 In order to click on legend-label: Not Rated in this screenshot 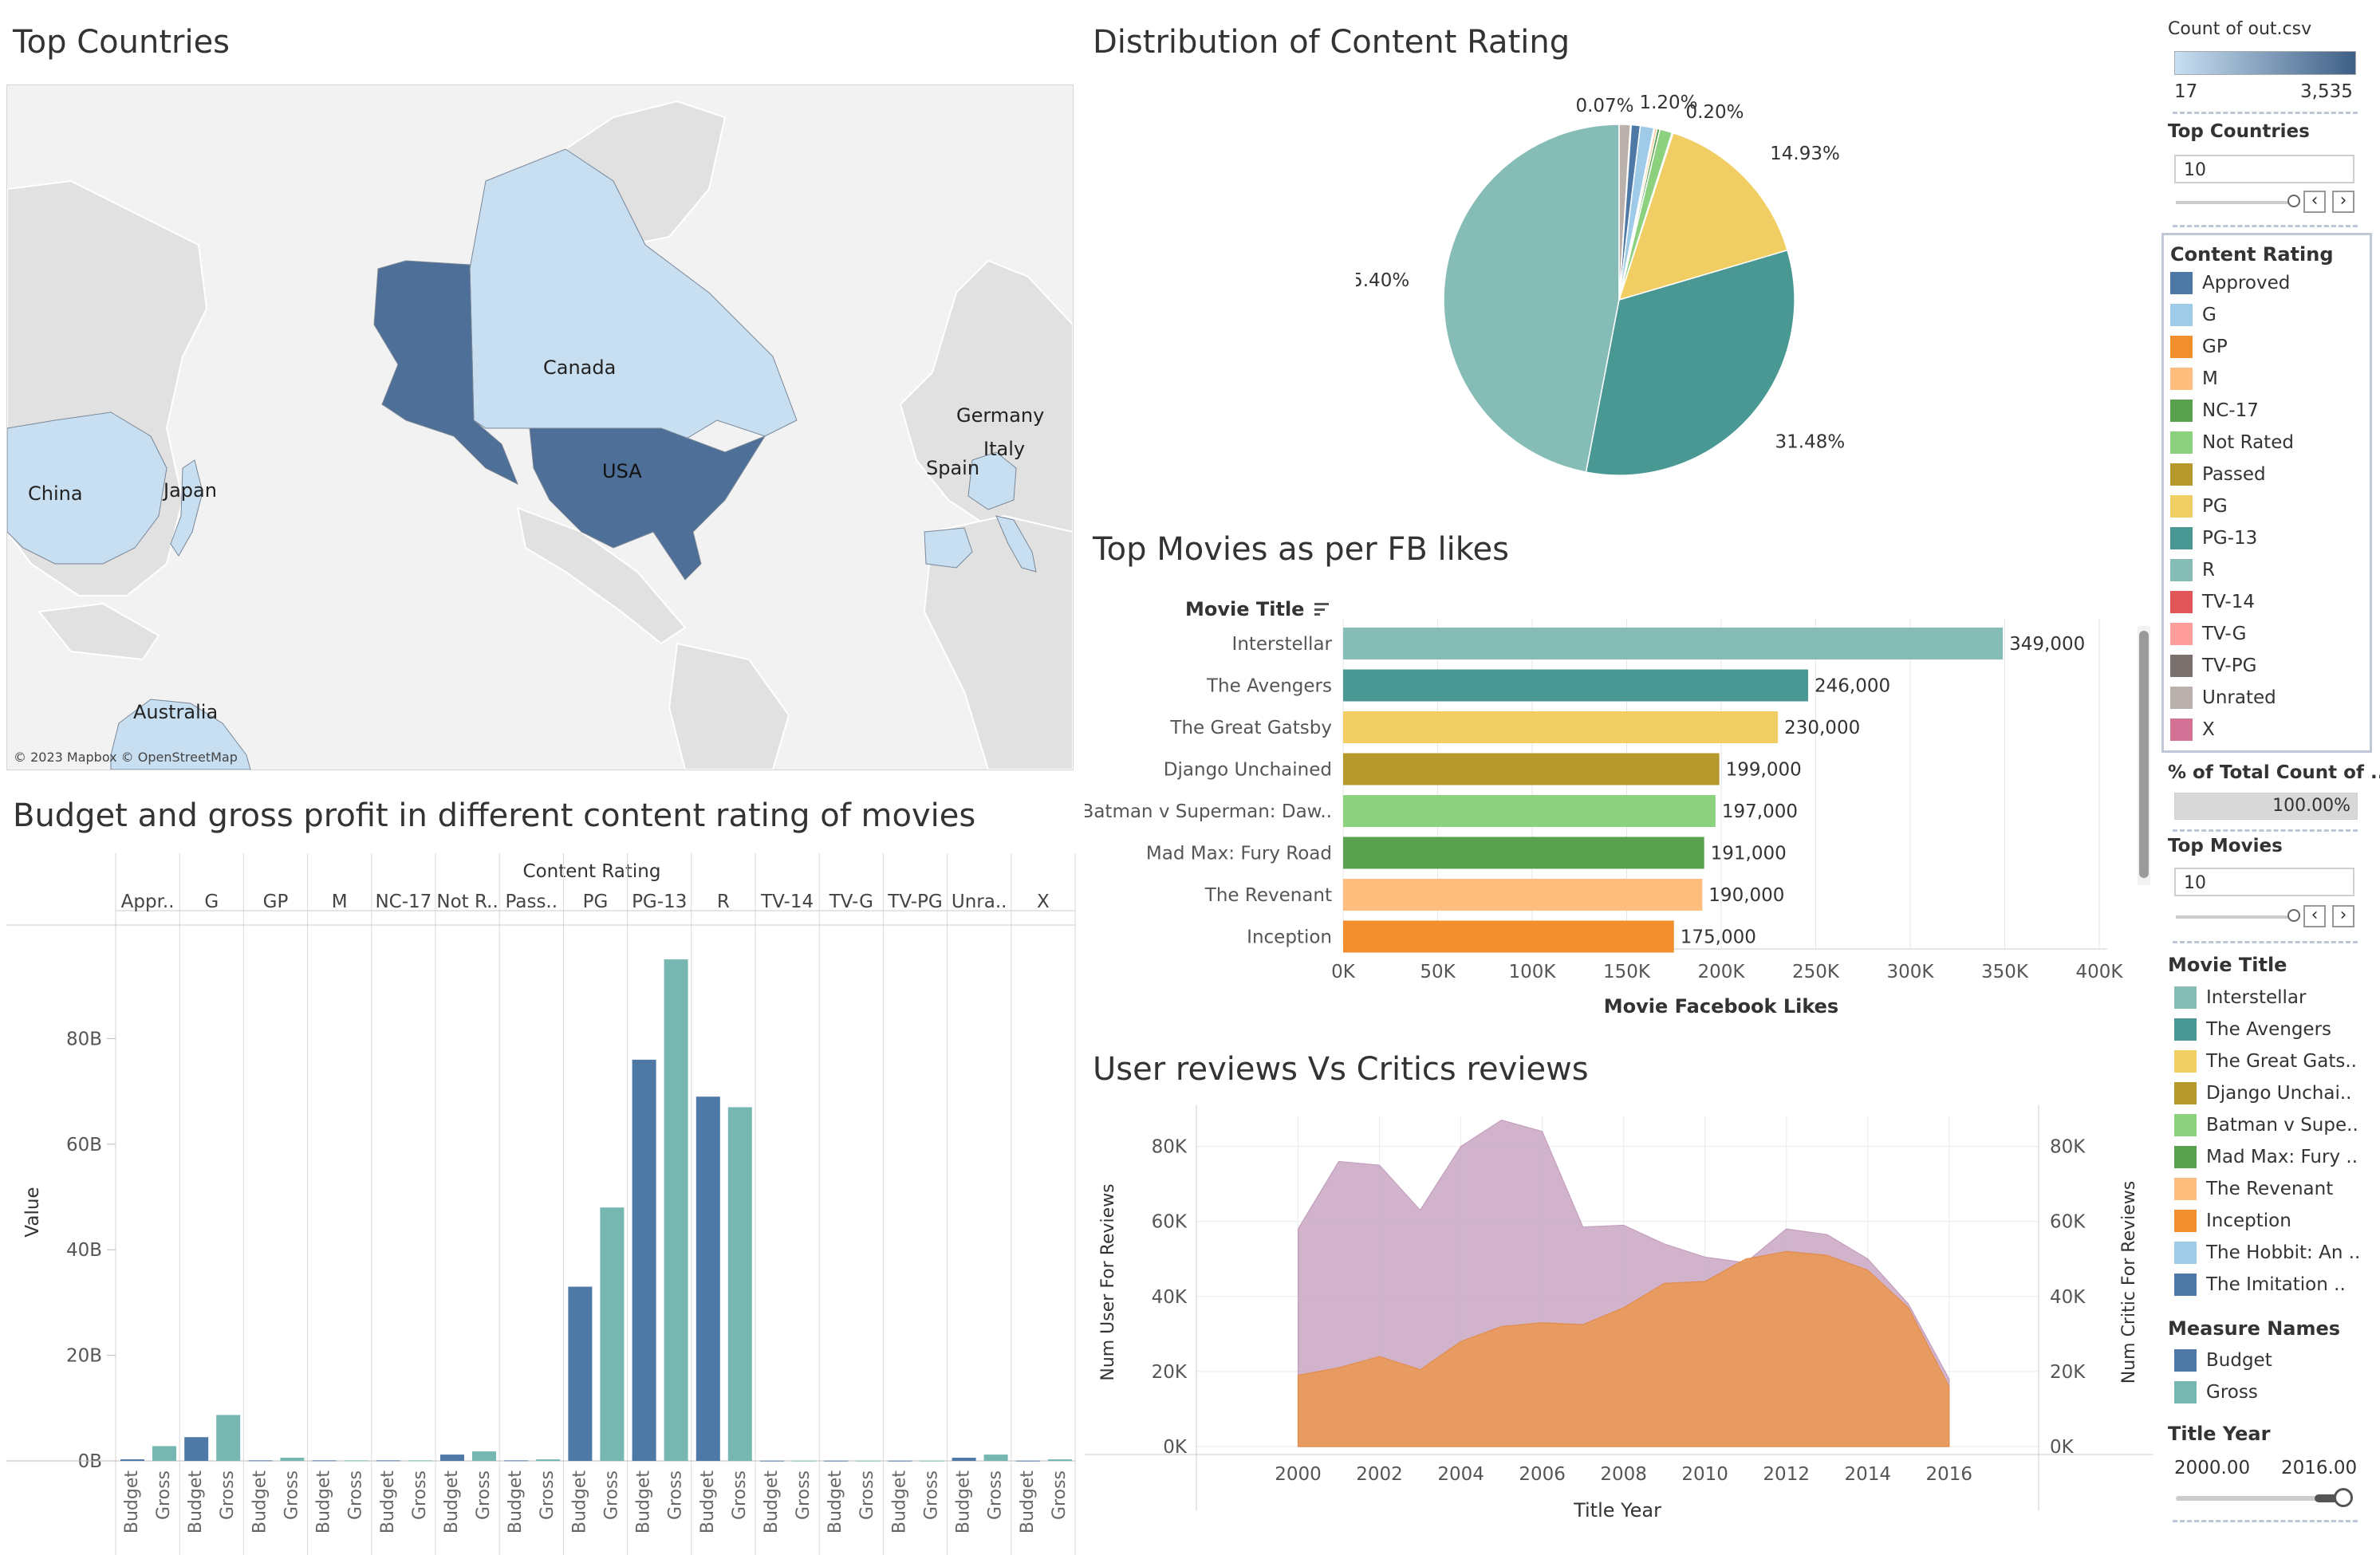, I will do `click(2248, 443)`.